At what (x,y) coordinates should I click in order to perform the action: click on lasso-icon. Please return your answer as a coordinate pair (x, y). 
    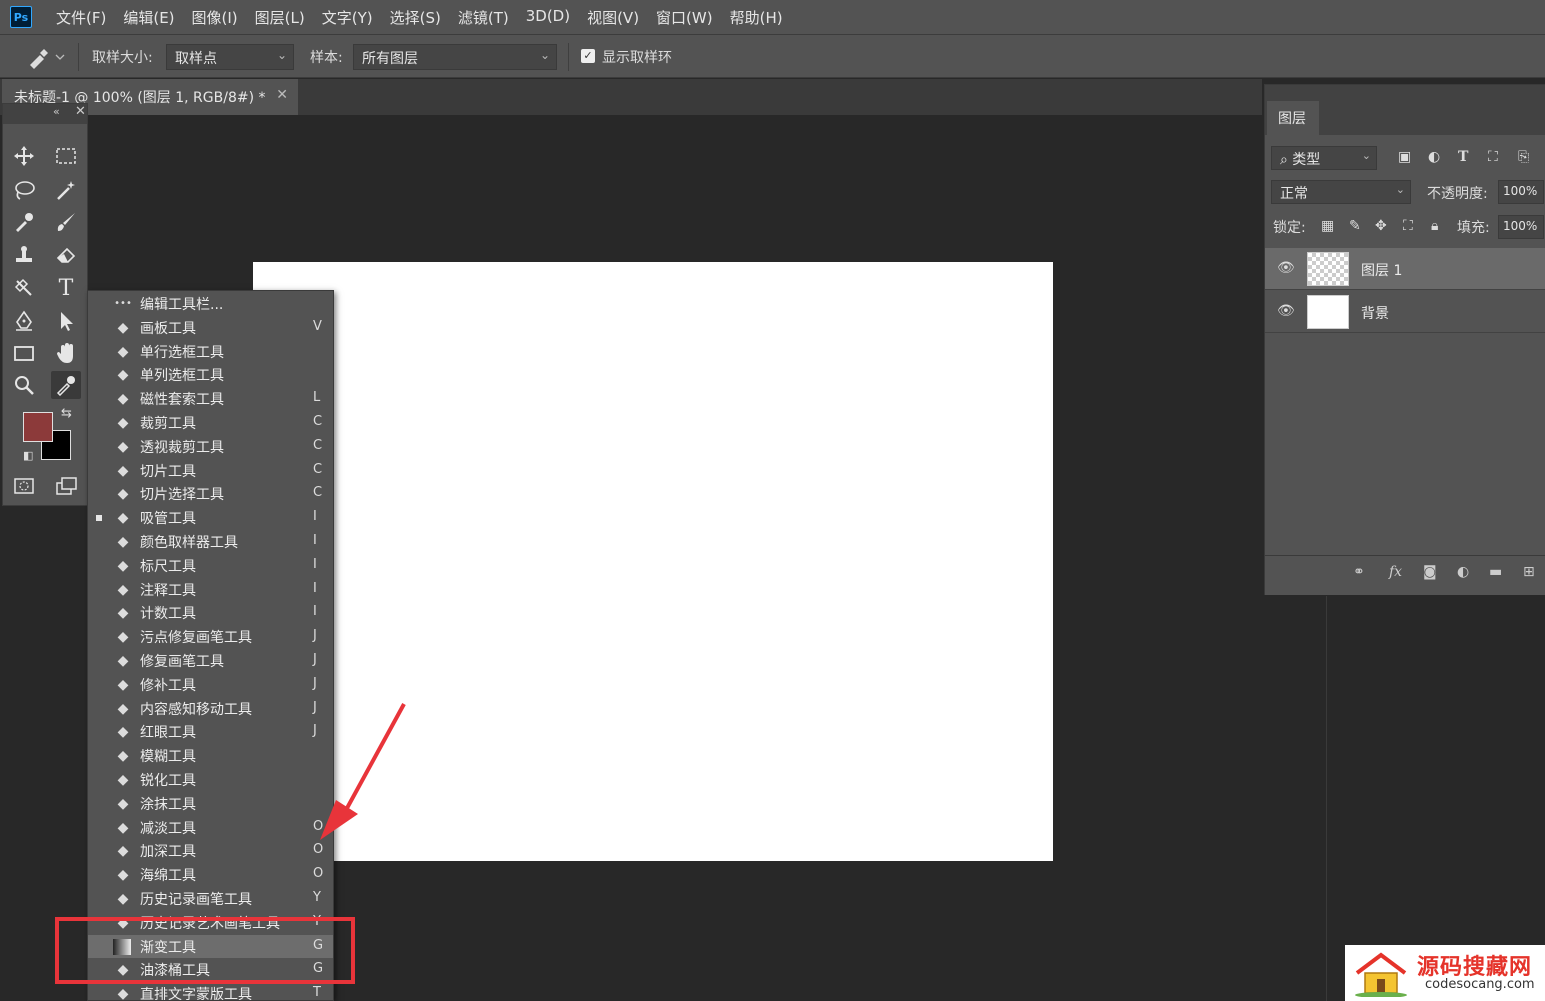
    Looking at the image, I should click on (24, 190).